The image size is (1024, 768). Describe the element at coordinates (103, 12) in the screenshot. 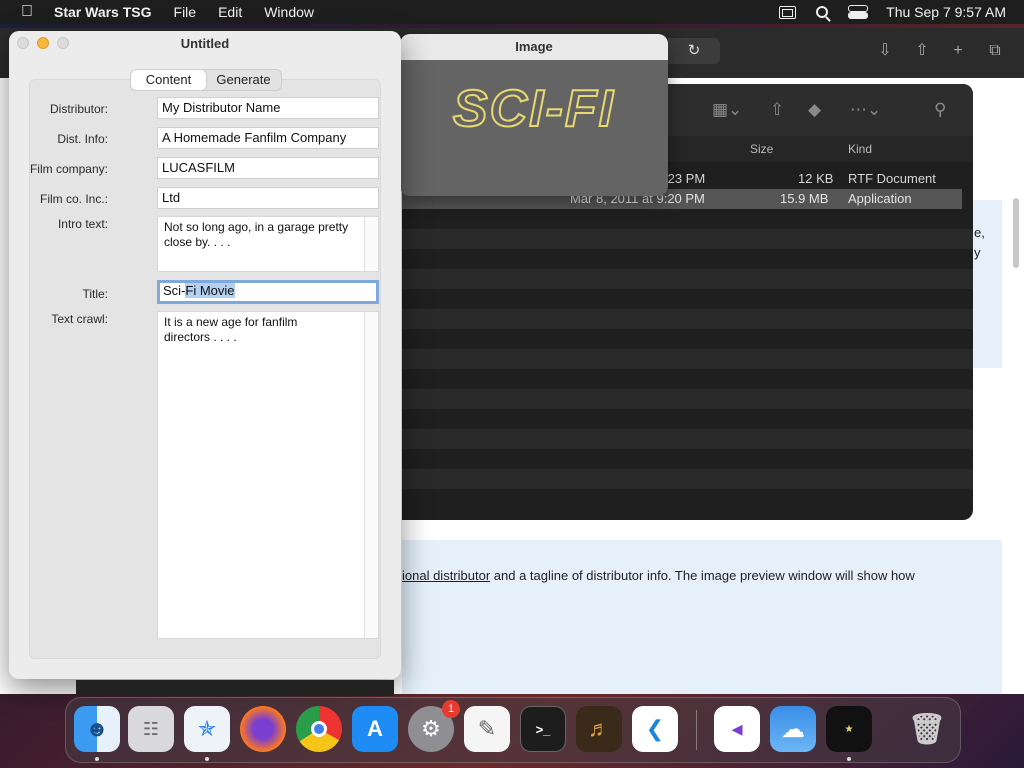

I see `app-menu: Star Wars TSG` at that location.